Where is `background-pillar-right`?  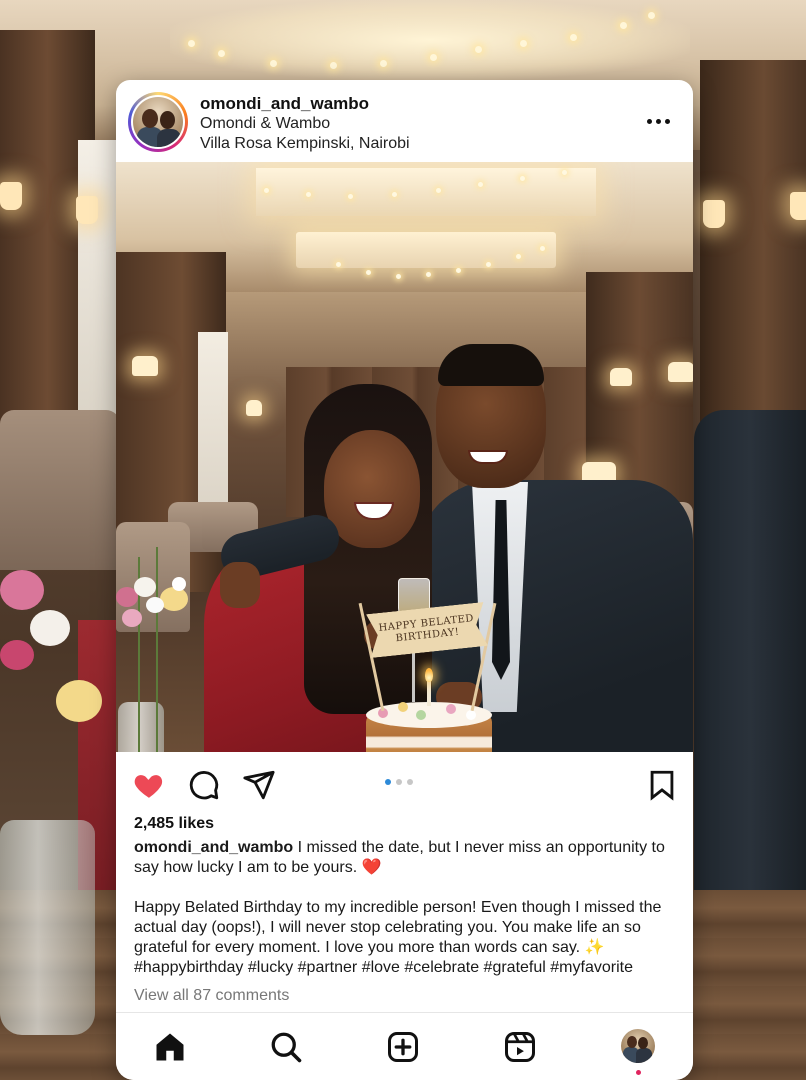
background-pillar-right is located at coordinates (753, 250).